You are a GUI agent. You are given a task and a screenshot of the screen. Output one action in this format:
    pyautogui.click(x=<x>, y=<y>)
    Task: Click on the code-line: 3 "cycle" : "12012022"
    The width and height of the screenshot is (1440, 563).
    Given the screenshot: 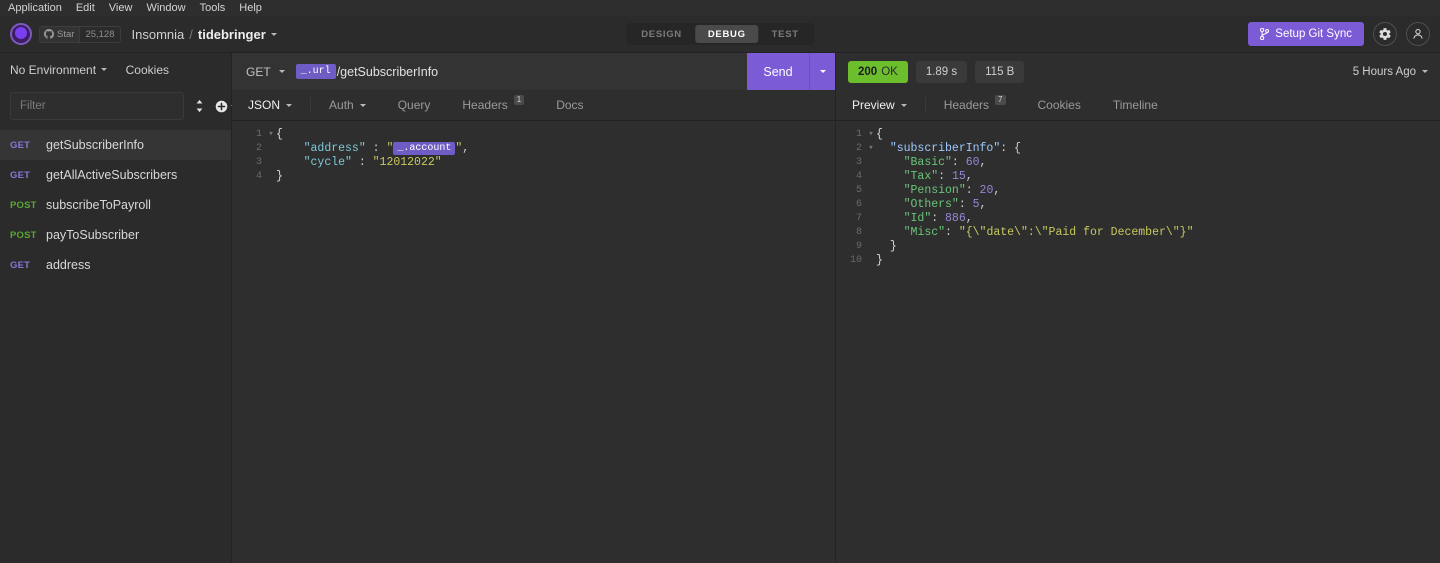 What is the action you would take?
    pyautogui.click(x=533, y=162)
    